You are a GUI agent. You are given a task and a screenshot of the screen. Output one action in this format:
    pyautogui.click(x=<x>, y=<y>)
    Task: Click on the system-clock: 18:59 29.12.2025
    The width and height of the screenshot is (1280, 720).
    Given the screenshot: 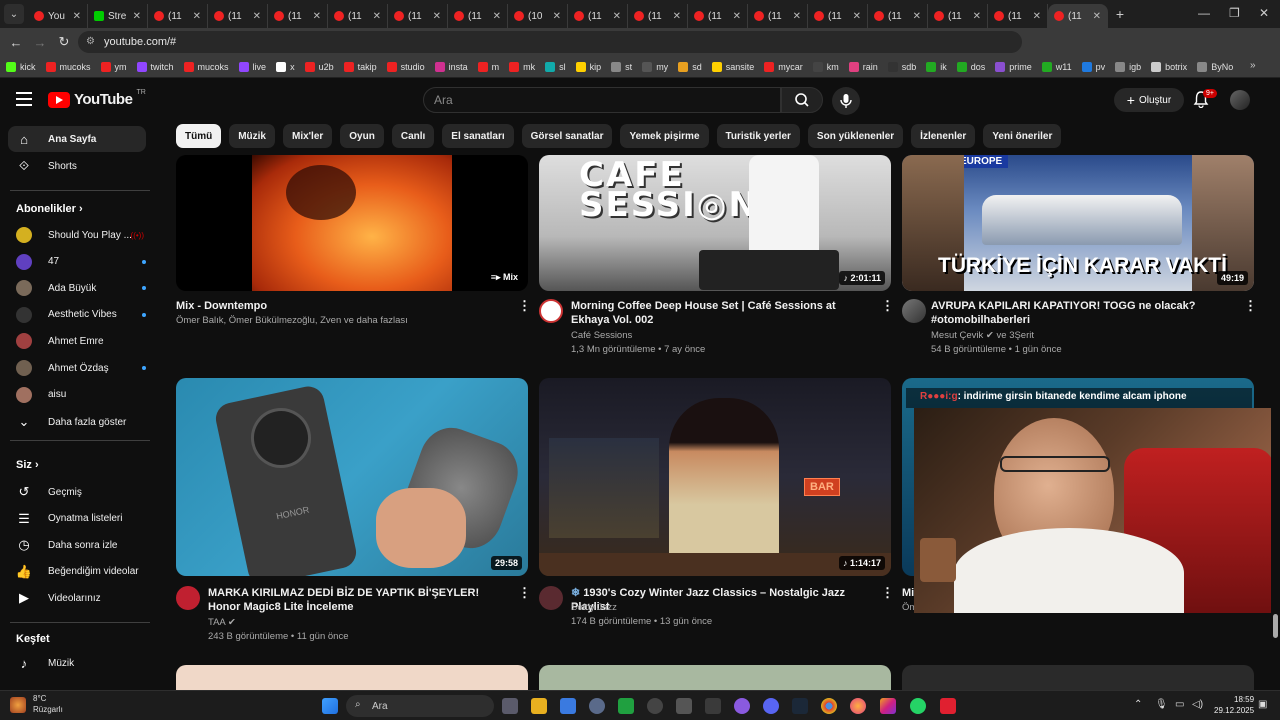 What is the action you would take?
    pyautogui.click(x=1234, y=705)
    